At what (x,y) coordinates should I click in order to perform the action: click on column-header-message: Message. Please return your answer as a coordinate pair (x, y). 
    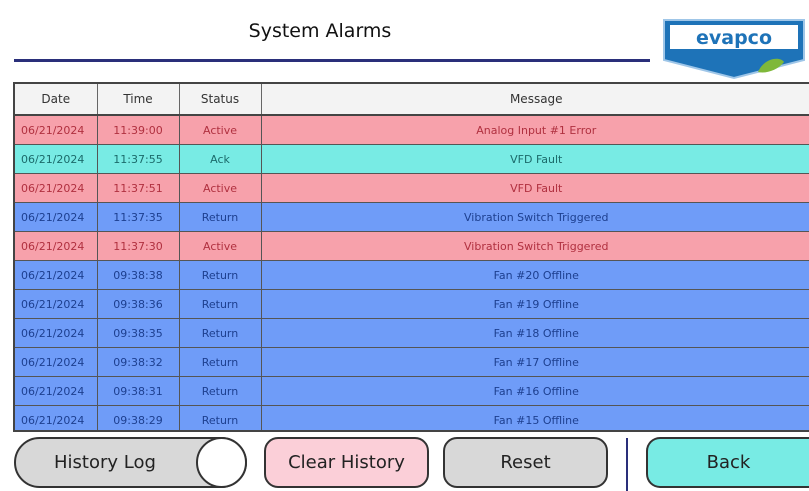
    Looking at the image, I should click on (535, 100).